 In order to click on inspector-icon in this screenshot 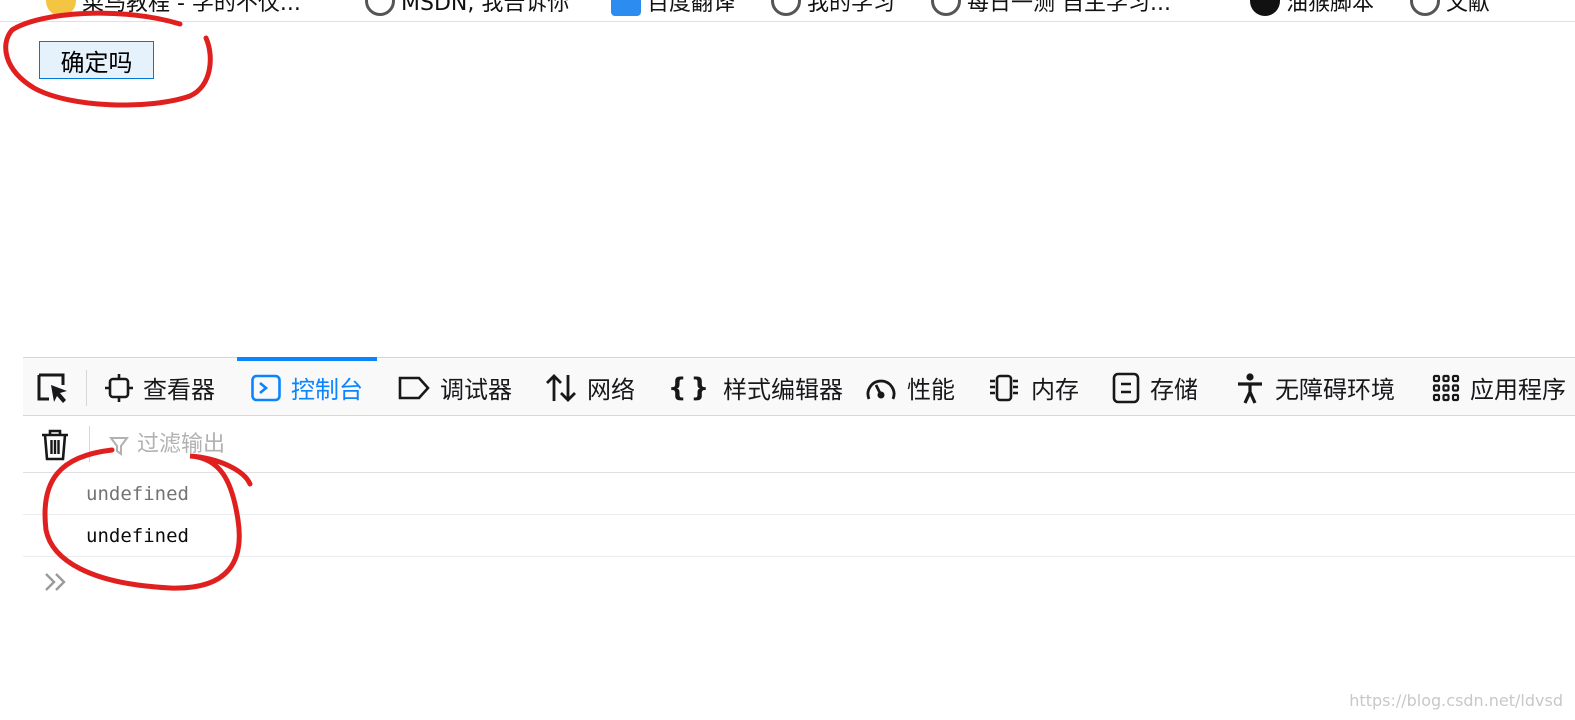, I will do `click(119, 387)`.